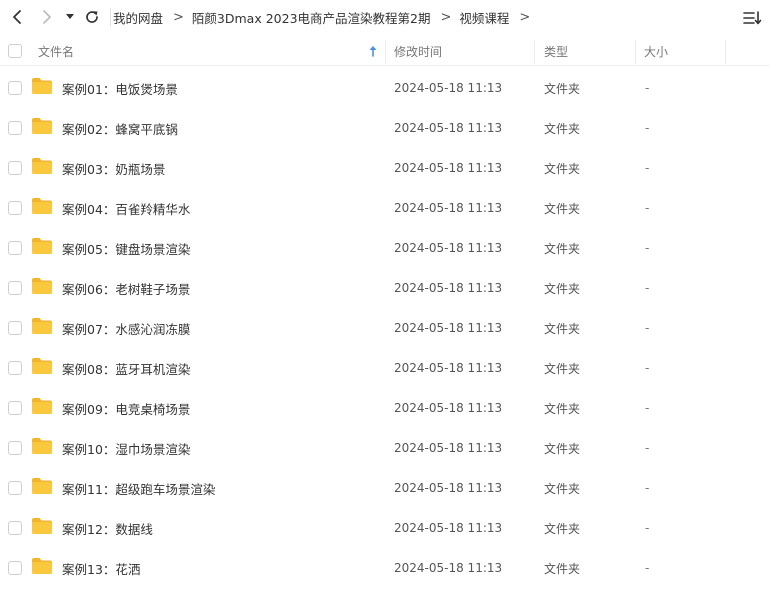 The image size is (769, 591). I want to click on chevron-right-icon, so click(47, 17).